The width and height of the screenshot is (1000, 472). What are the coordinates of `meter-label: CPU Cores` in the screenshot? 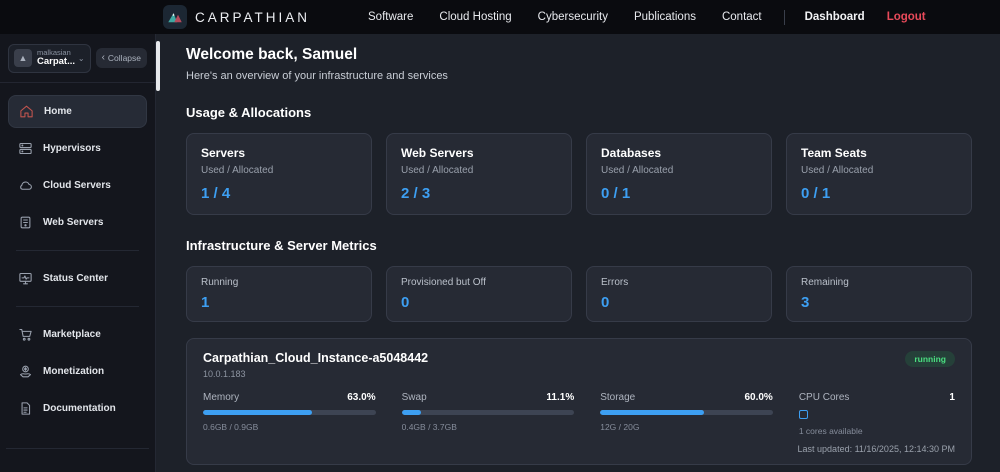 It's located at (824, 397).